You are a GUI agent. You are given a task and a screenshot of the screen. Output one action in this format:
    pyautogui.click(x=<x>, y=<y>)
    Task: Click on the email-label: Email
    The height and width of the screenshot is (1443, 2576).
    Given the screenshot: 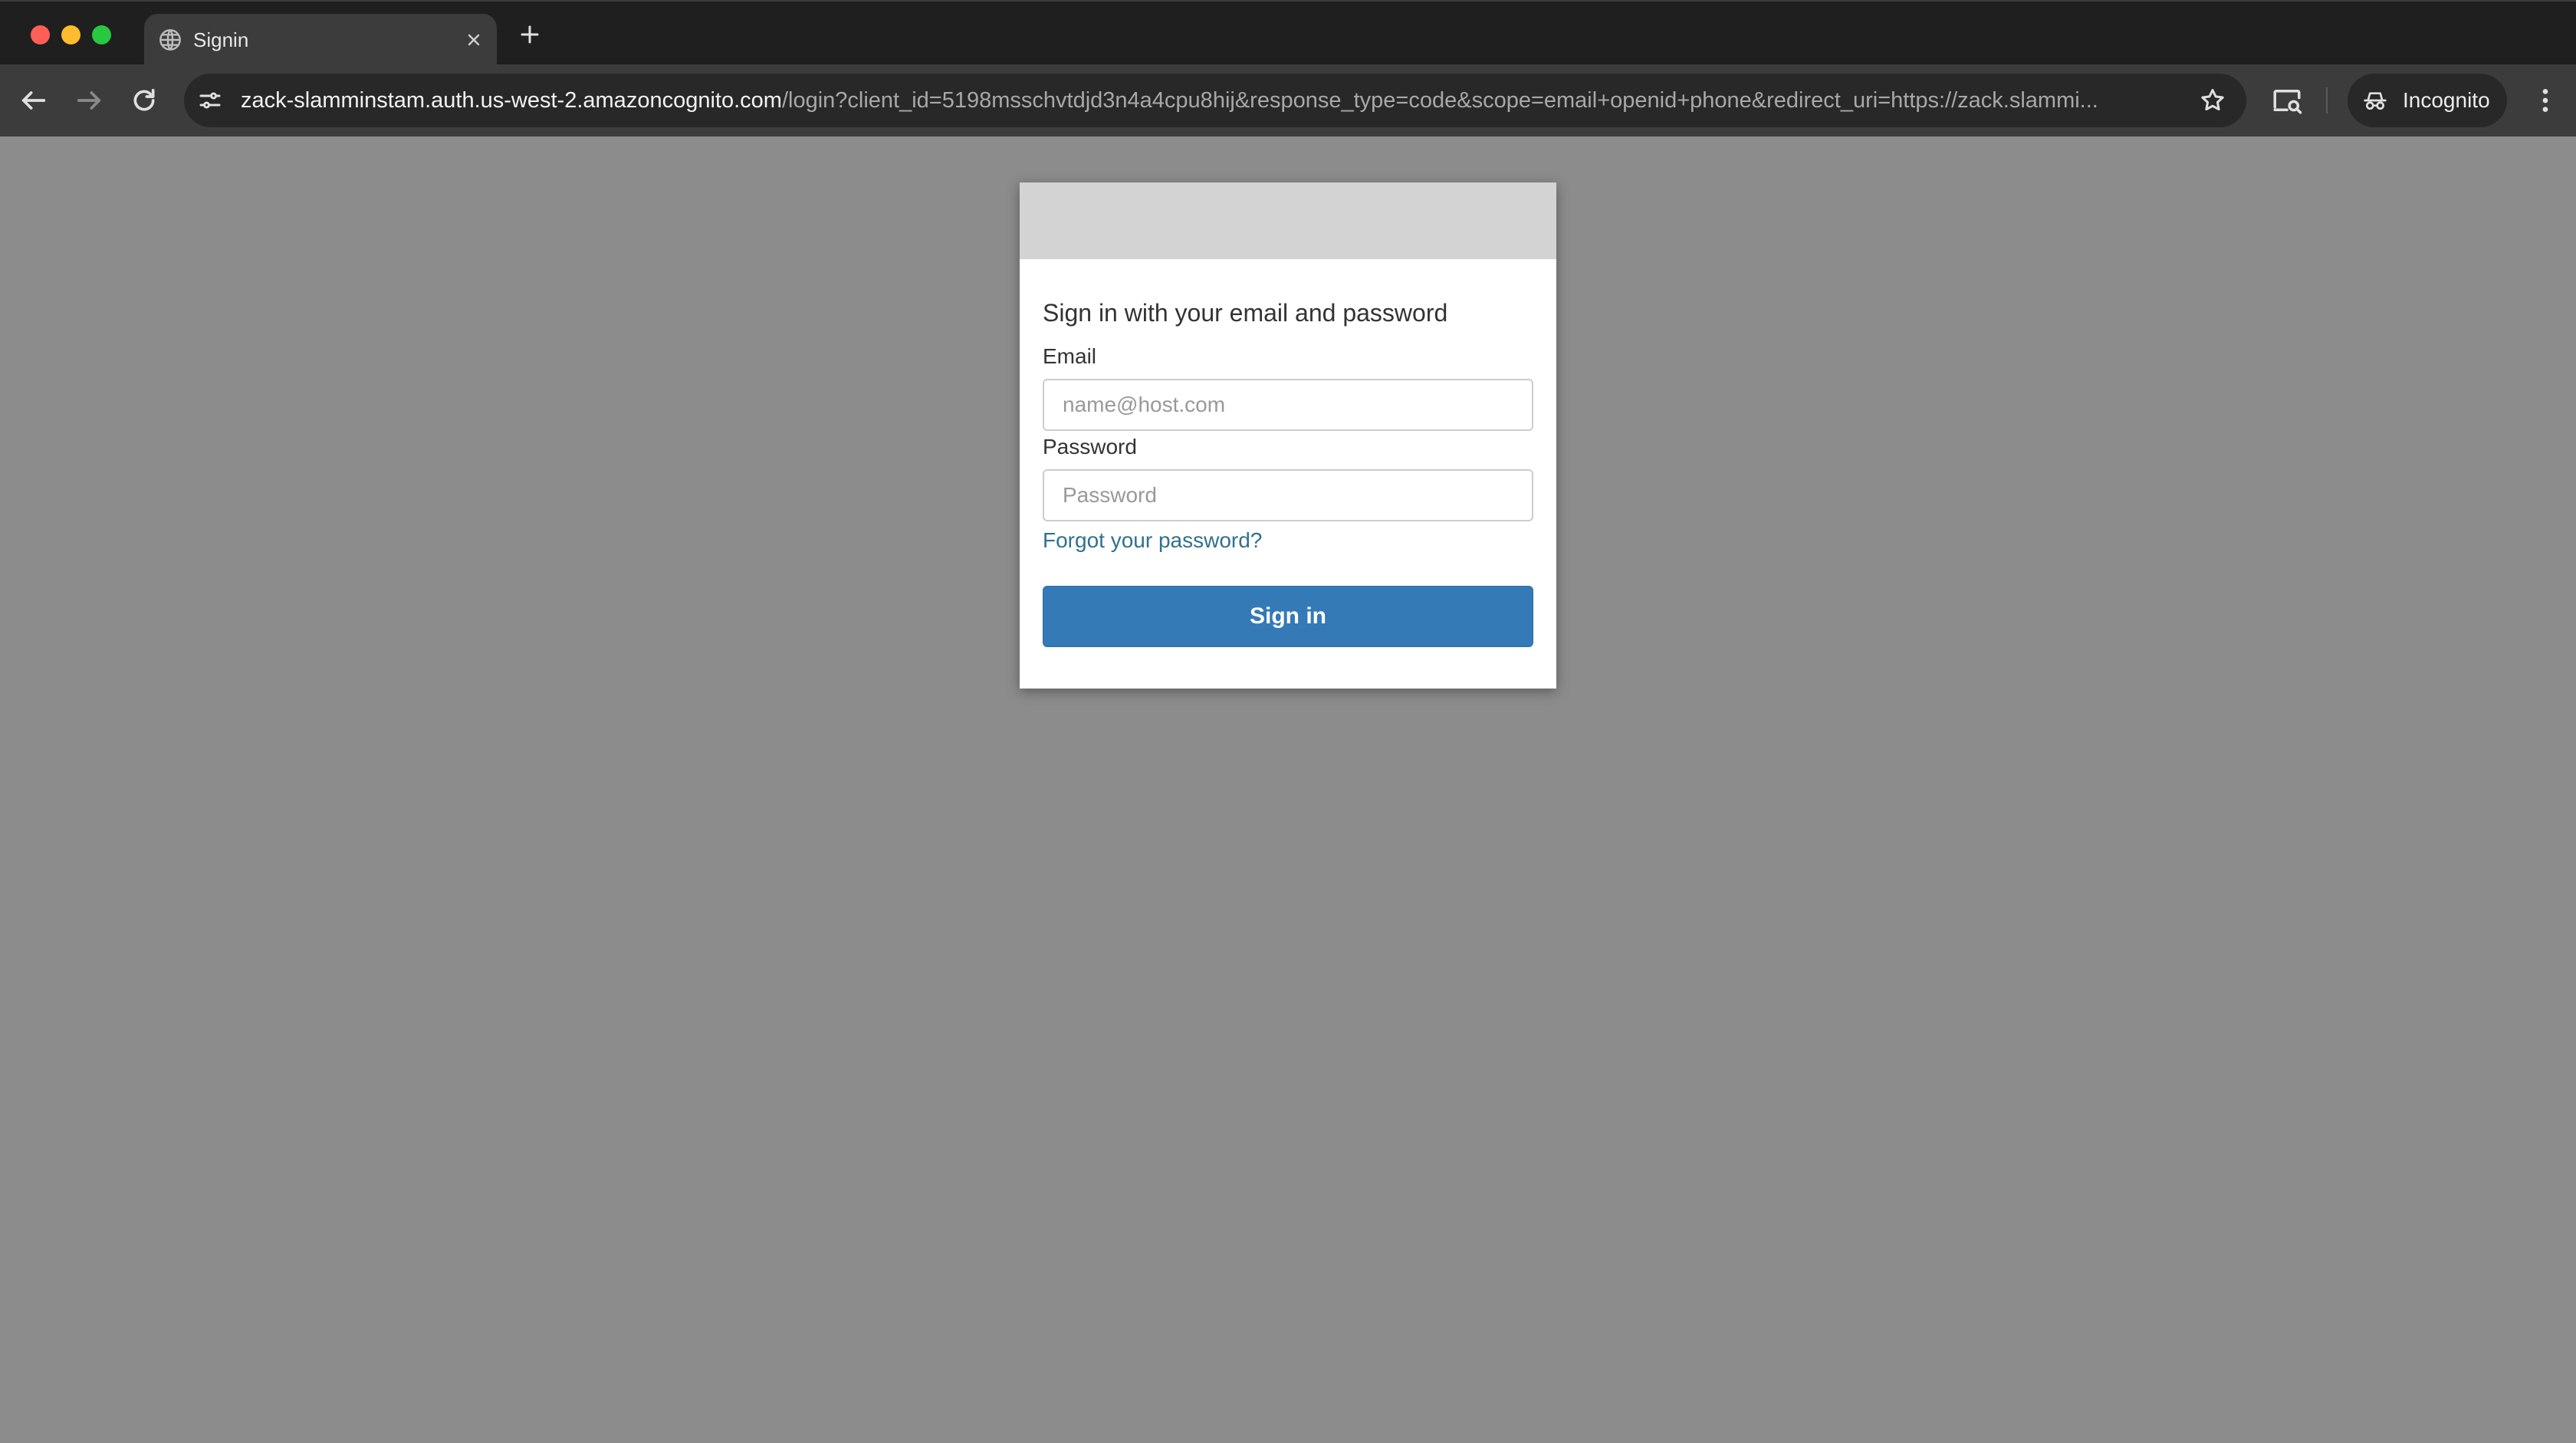 What is the action you would take?
    pyautogui.click(x=1070, y=356)
    